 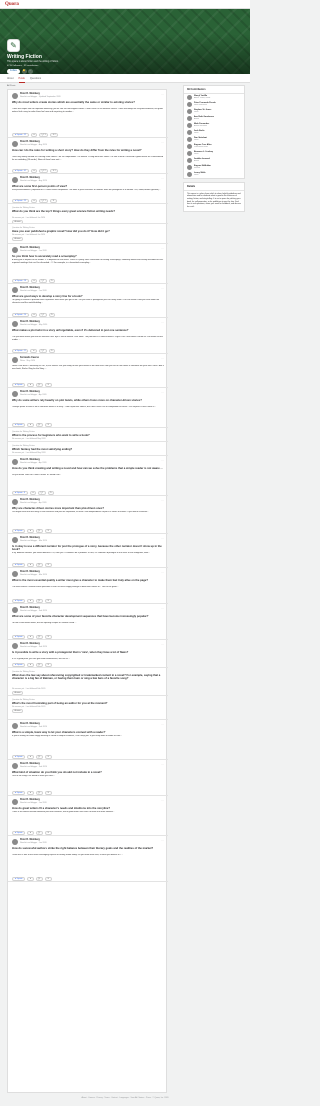 What do you see at coordinates (44, 134) in the screenshot?
I see `comment-icon: 💬 3` at bounding box center [44, 134].